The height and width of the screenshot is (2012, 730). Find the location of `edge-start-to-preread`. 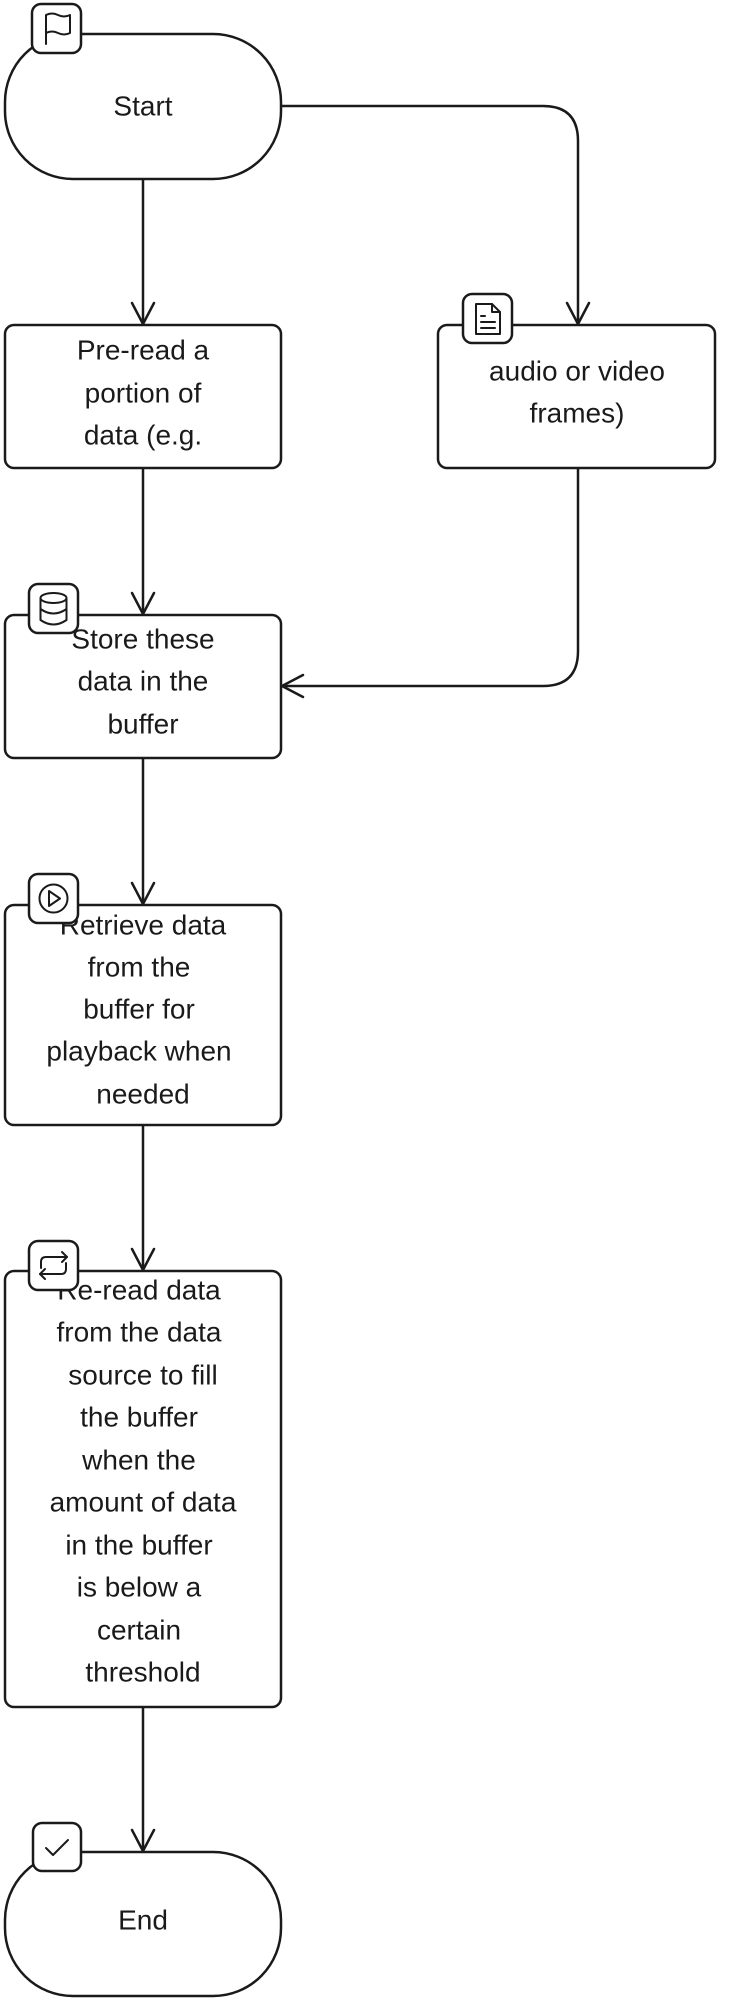

edge-start-to-preread is located at coordinates (143, 252).